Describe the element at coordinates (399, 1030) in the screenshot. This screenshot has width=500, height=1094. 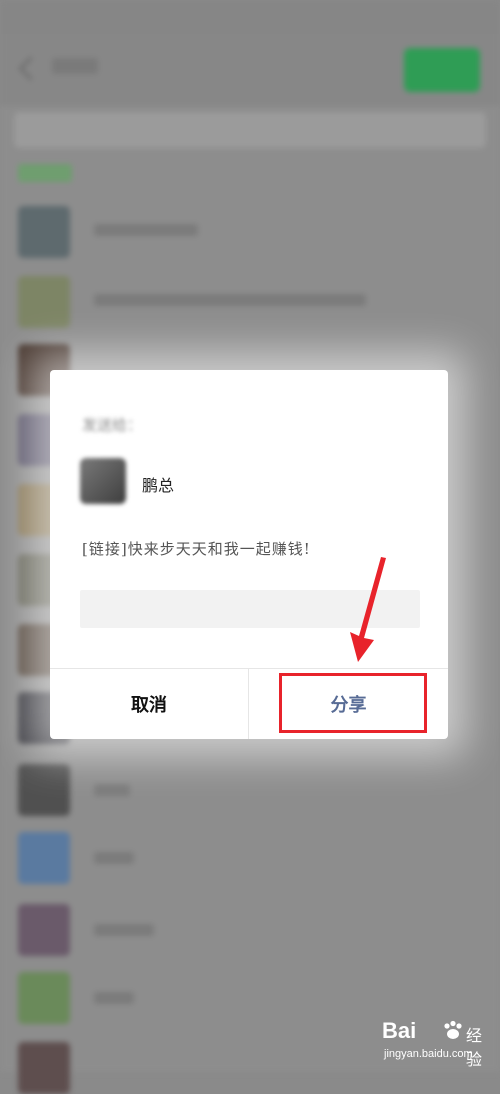
I see `watermark-brand: Bai` at that location.